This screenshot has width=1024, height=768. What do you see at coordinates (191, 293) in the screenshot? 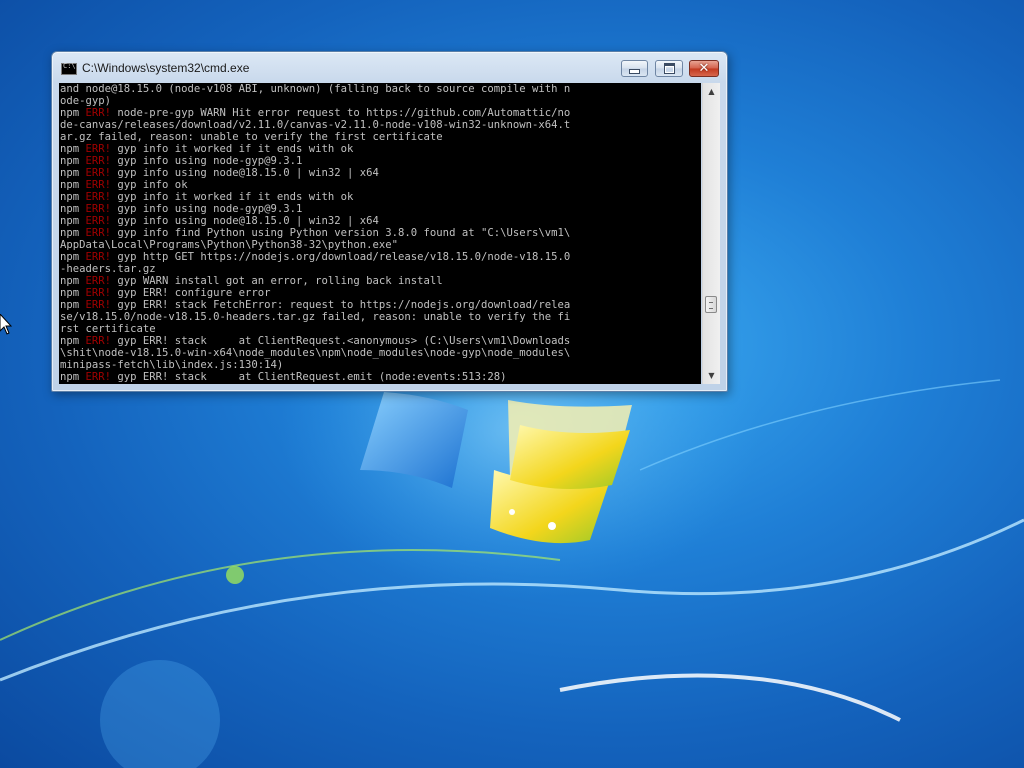
I see `console-text-segment: gyp ERR! configure error` at bounding box center [191, 293].